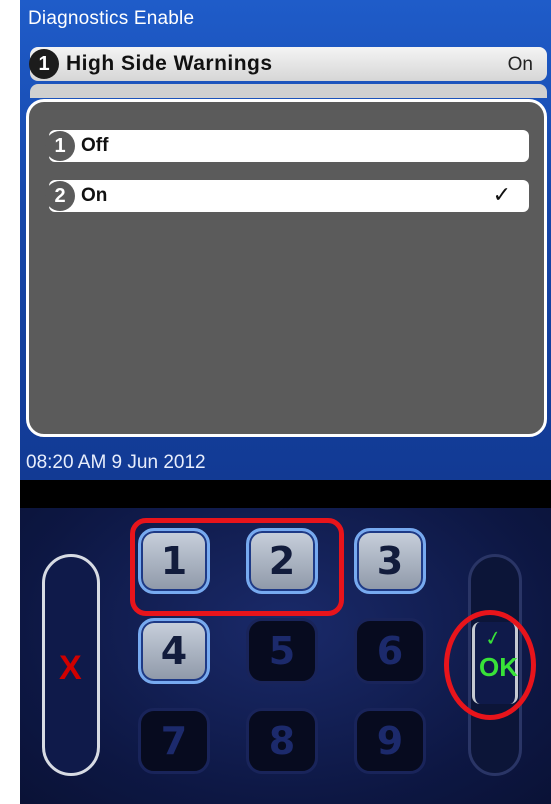 The width and height of the screenshot is (551, 804). I want to click on menu-item-partial, so click(288, 91).